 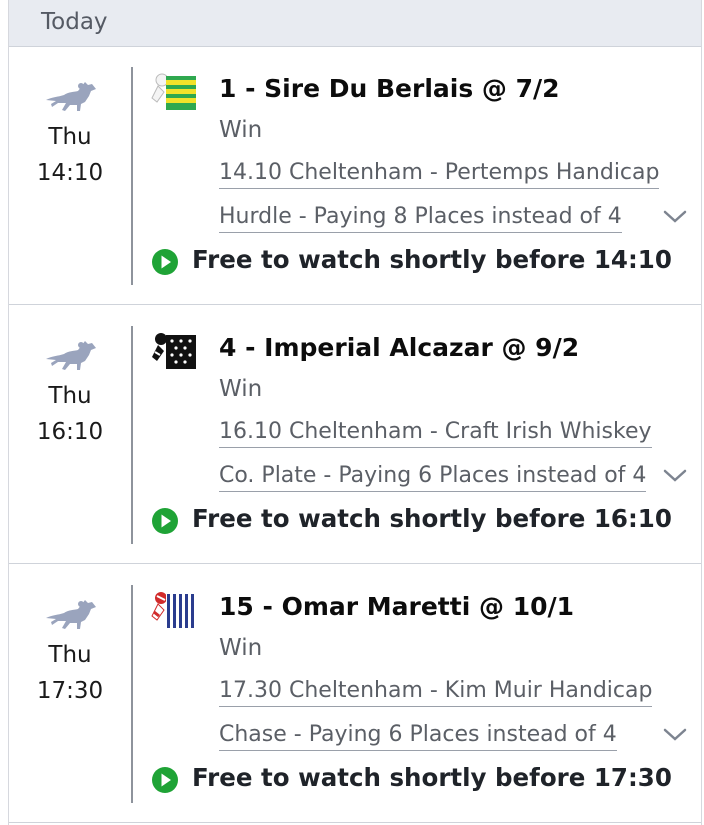 What do you see at coordinates (418, 736) in the screenshot?
I see `event-link-continued: Chase - Paying 6 Places instead of 4` at bounding box center [418, 736].